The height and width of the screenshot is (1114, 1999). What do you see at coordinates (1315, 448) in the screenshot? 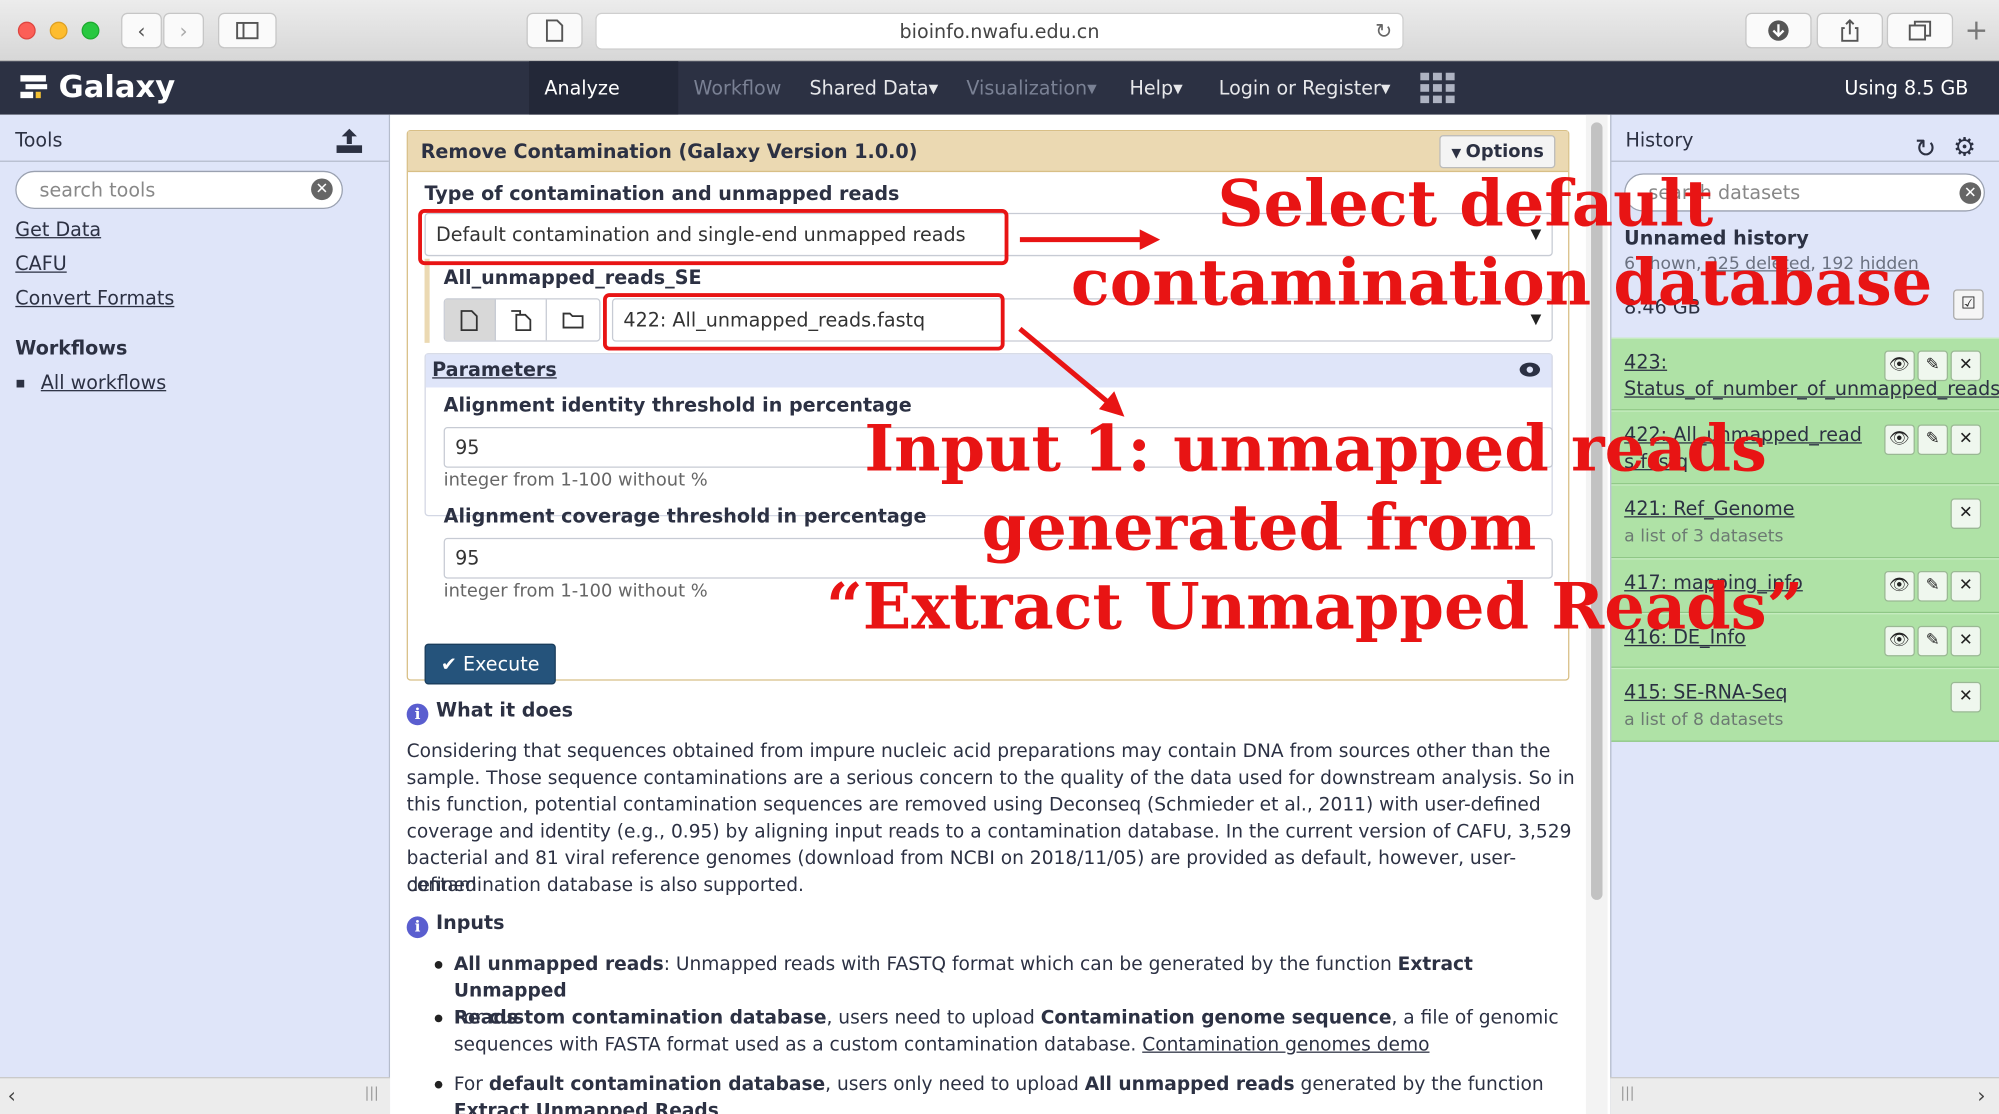
I see `annotation-input-1: Input 1: unmapped reads` at bounding box center [1315, 448].